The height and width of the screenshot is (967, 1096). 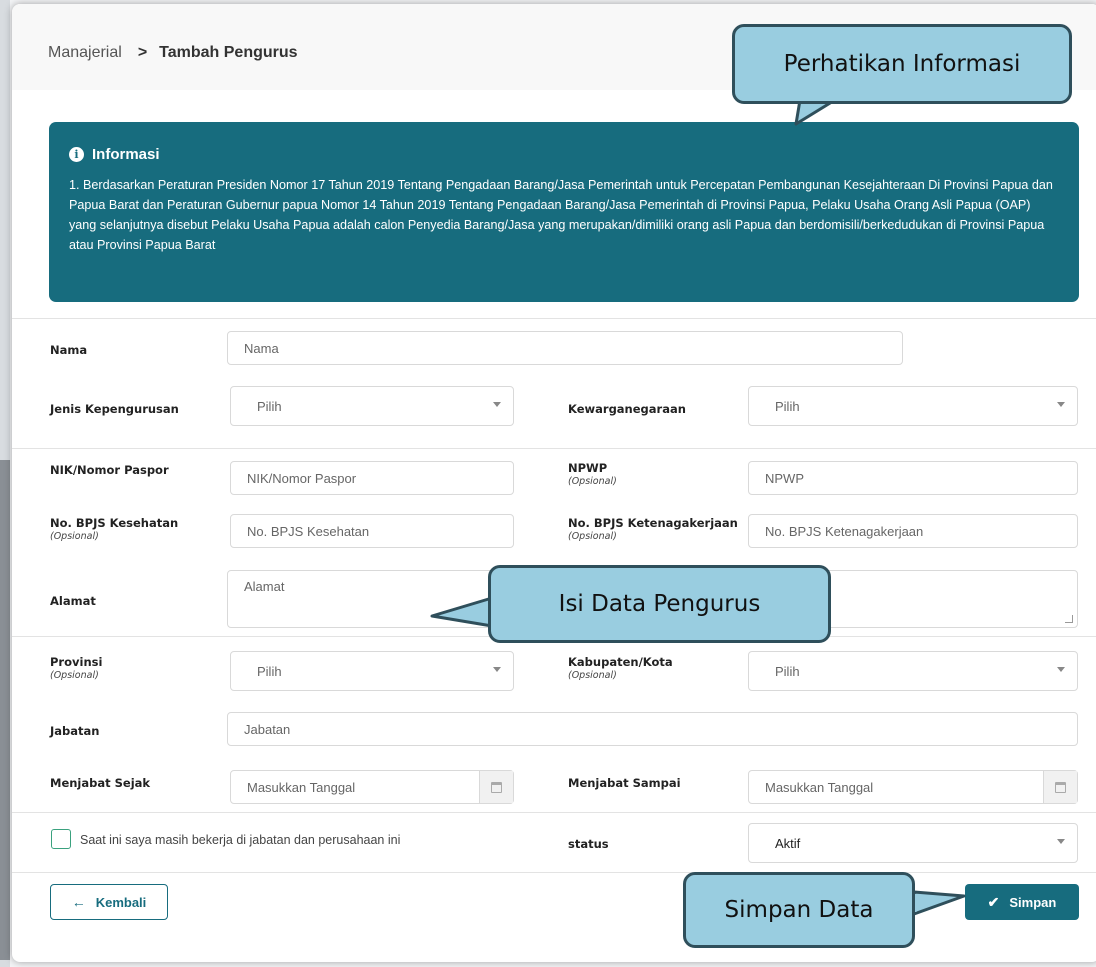 I want to click on masih-bekerja-checkbox, so click(x=61, y=839).